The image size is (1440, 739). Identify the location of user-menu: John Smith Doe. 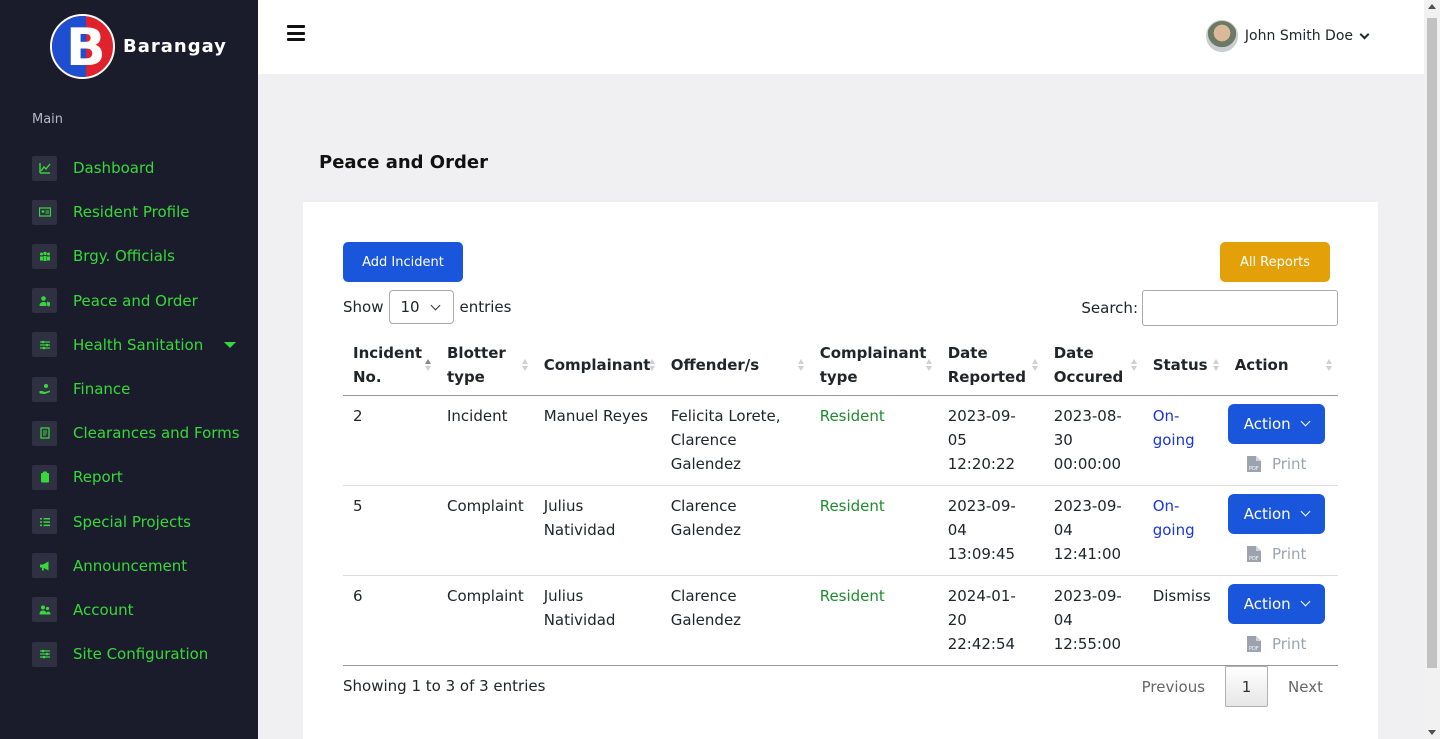
(1287, 36).